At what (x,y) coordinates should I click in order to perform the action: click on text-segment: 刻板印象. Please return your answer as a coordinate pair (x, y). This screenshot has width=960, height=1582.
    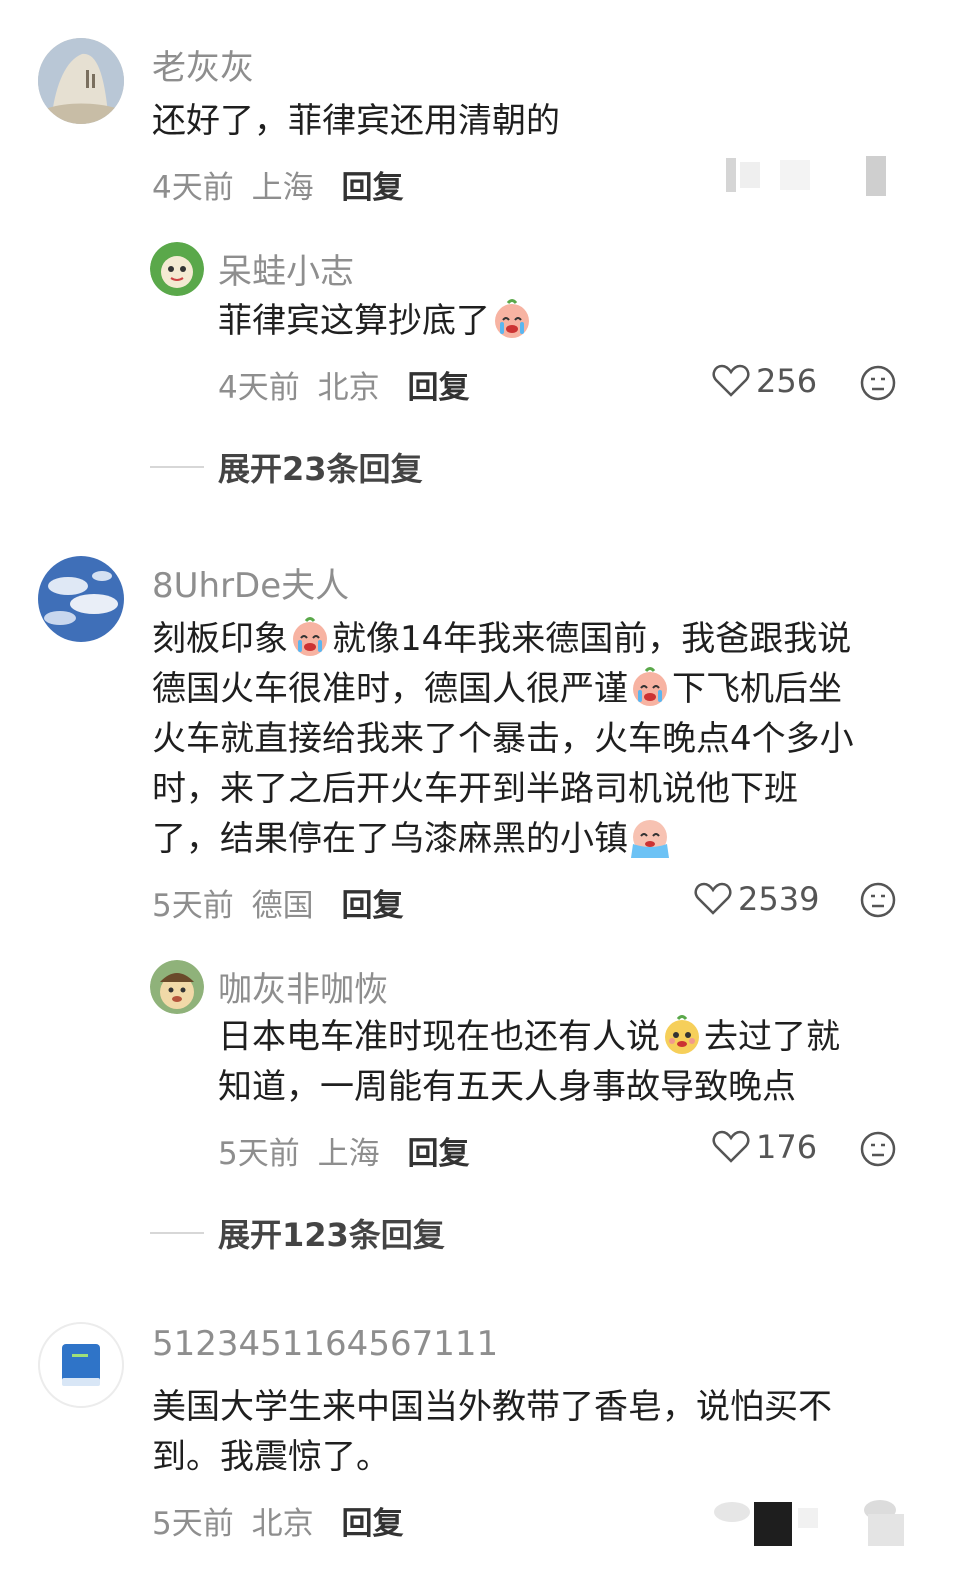
    Looking at the image, I should click on (220, 639).